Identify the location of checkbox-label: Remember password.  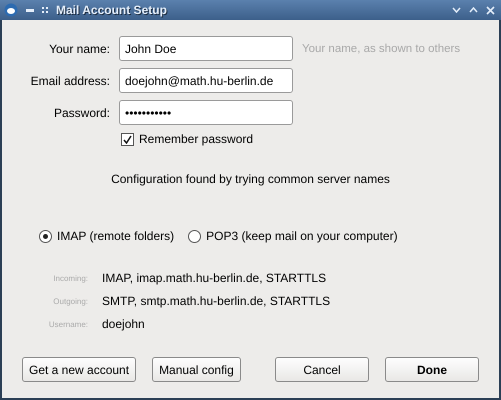
(196, 139).